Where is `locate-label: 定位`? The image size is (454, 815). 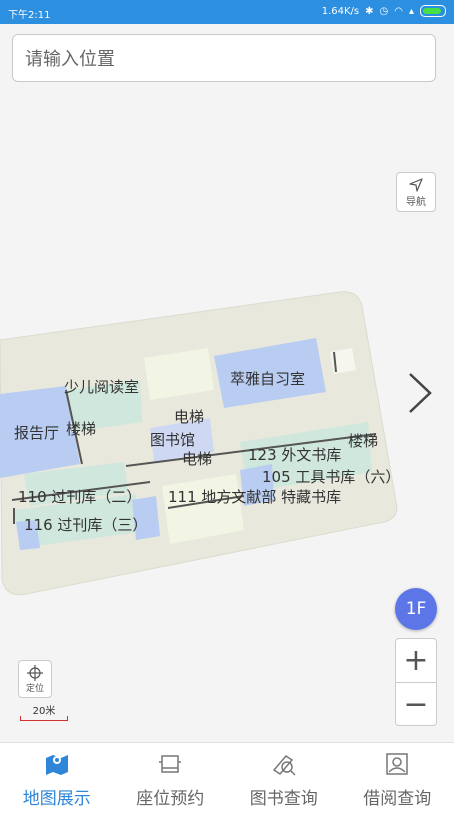
locate-label: 定位 is located at coordinates (35, 687).